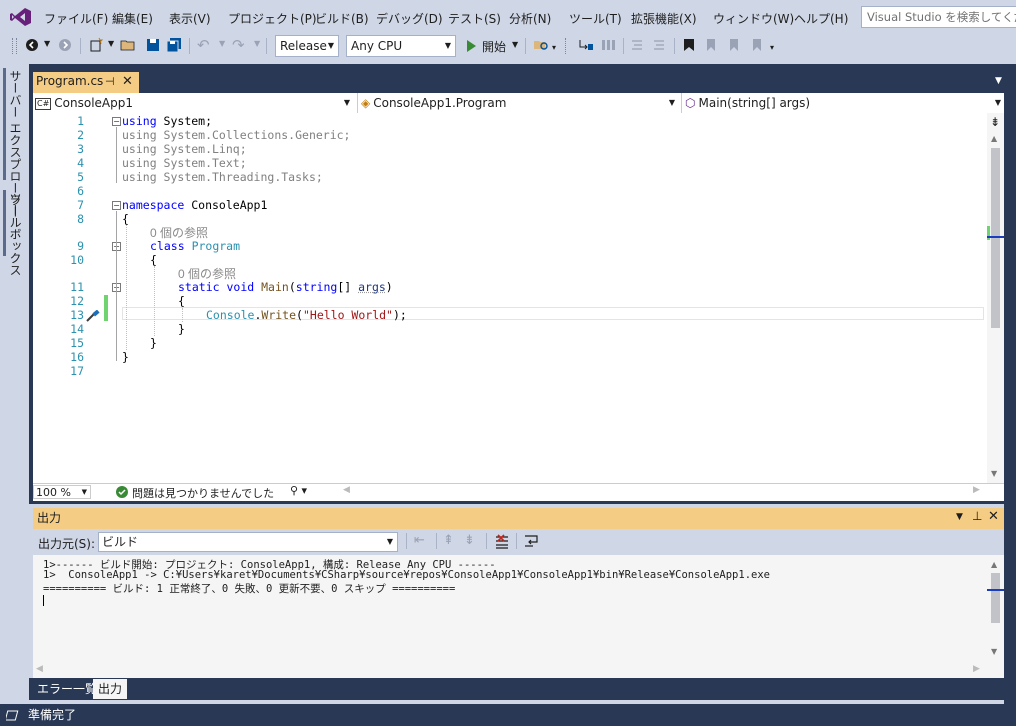  Describe the element at coordinates (93, 316) in the screenshot. I see `quick-actions-screwdriver-icon` at that location.